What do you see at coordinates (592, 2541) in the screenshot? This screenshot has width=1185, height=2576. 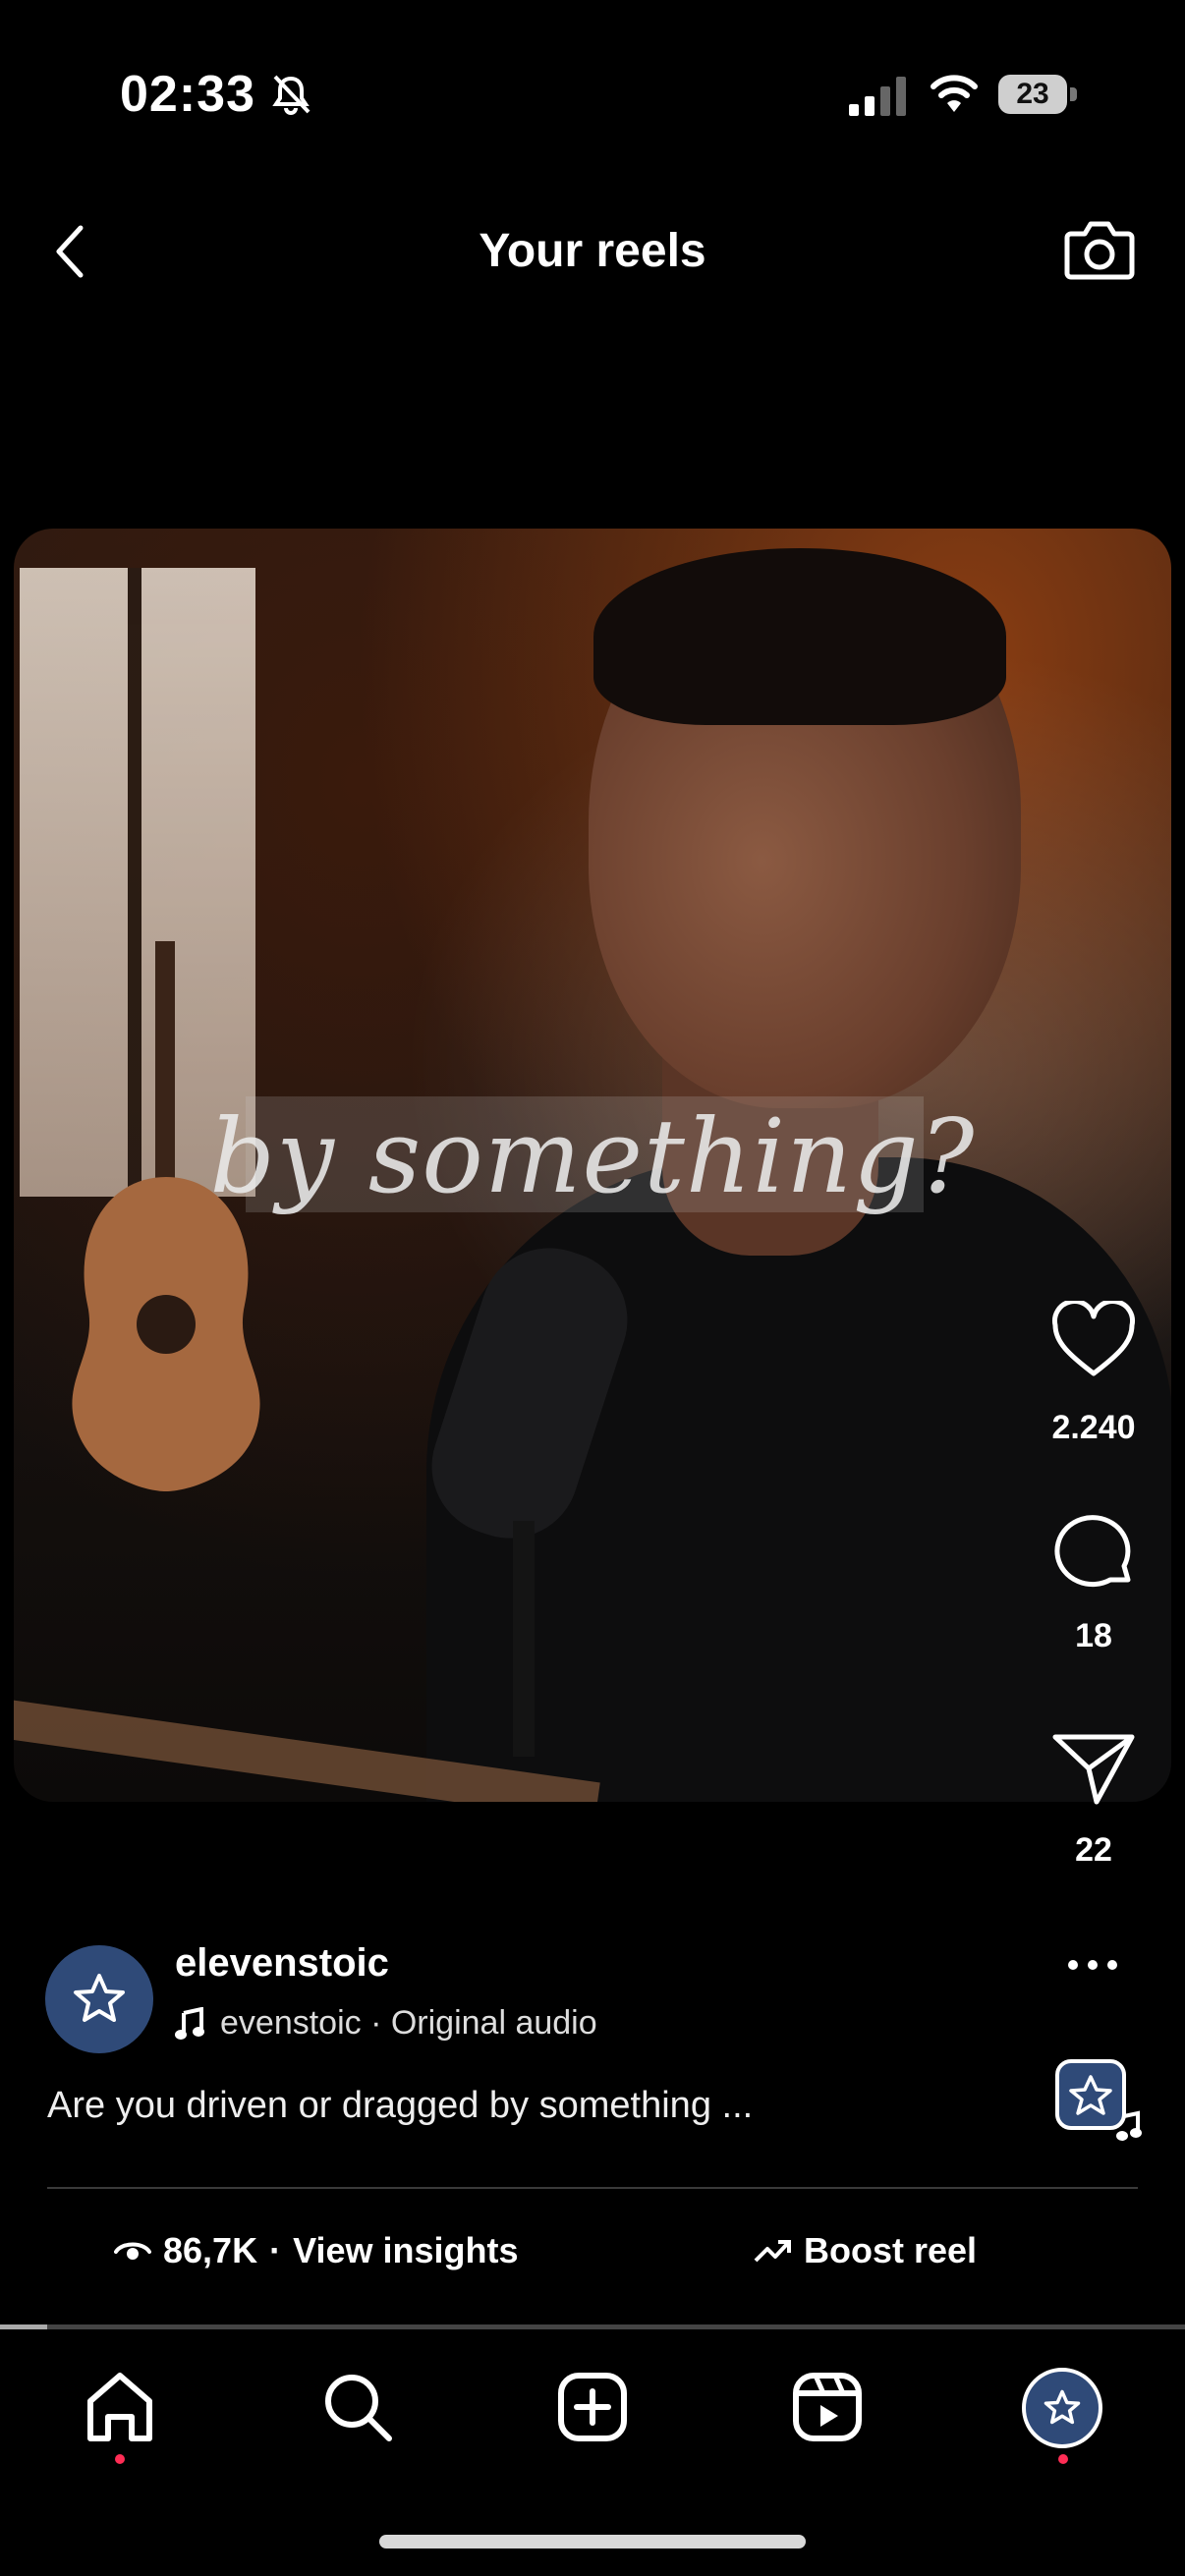 I see `home-indicator` at bounding box center [592, 2541].